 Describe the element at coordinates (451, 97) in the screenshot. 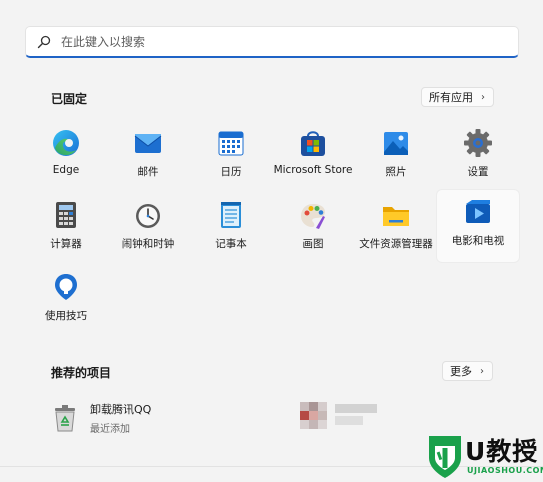

I see `all-apps-label: 所有应用` at that location.